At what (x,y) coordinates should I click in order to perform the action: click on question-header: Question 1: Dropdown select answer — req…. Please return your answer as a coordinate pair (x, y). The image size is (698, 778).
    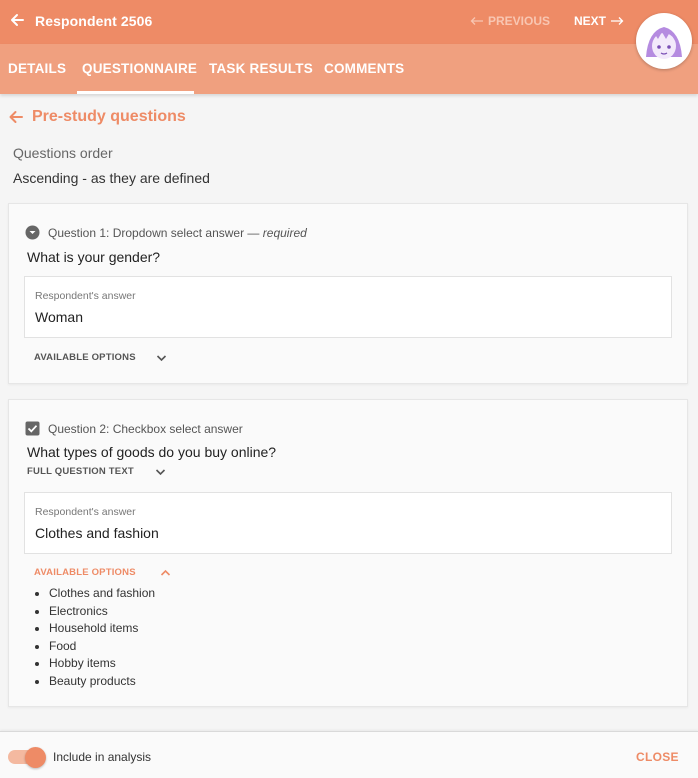
    Looking at the image, I should click on (166, 232).